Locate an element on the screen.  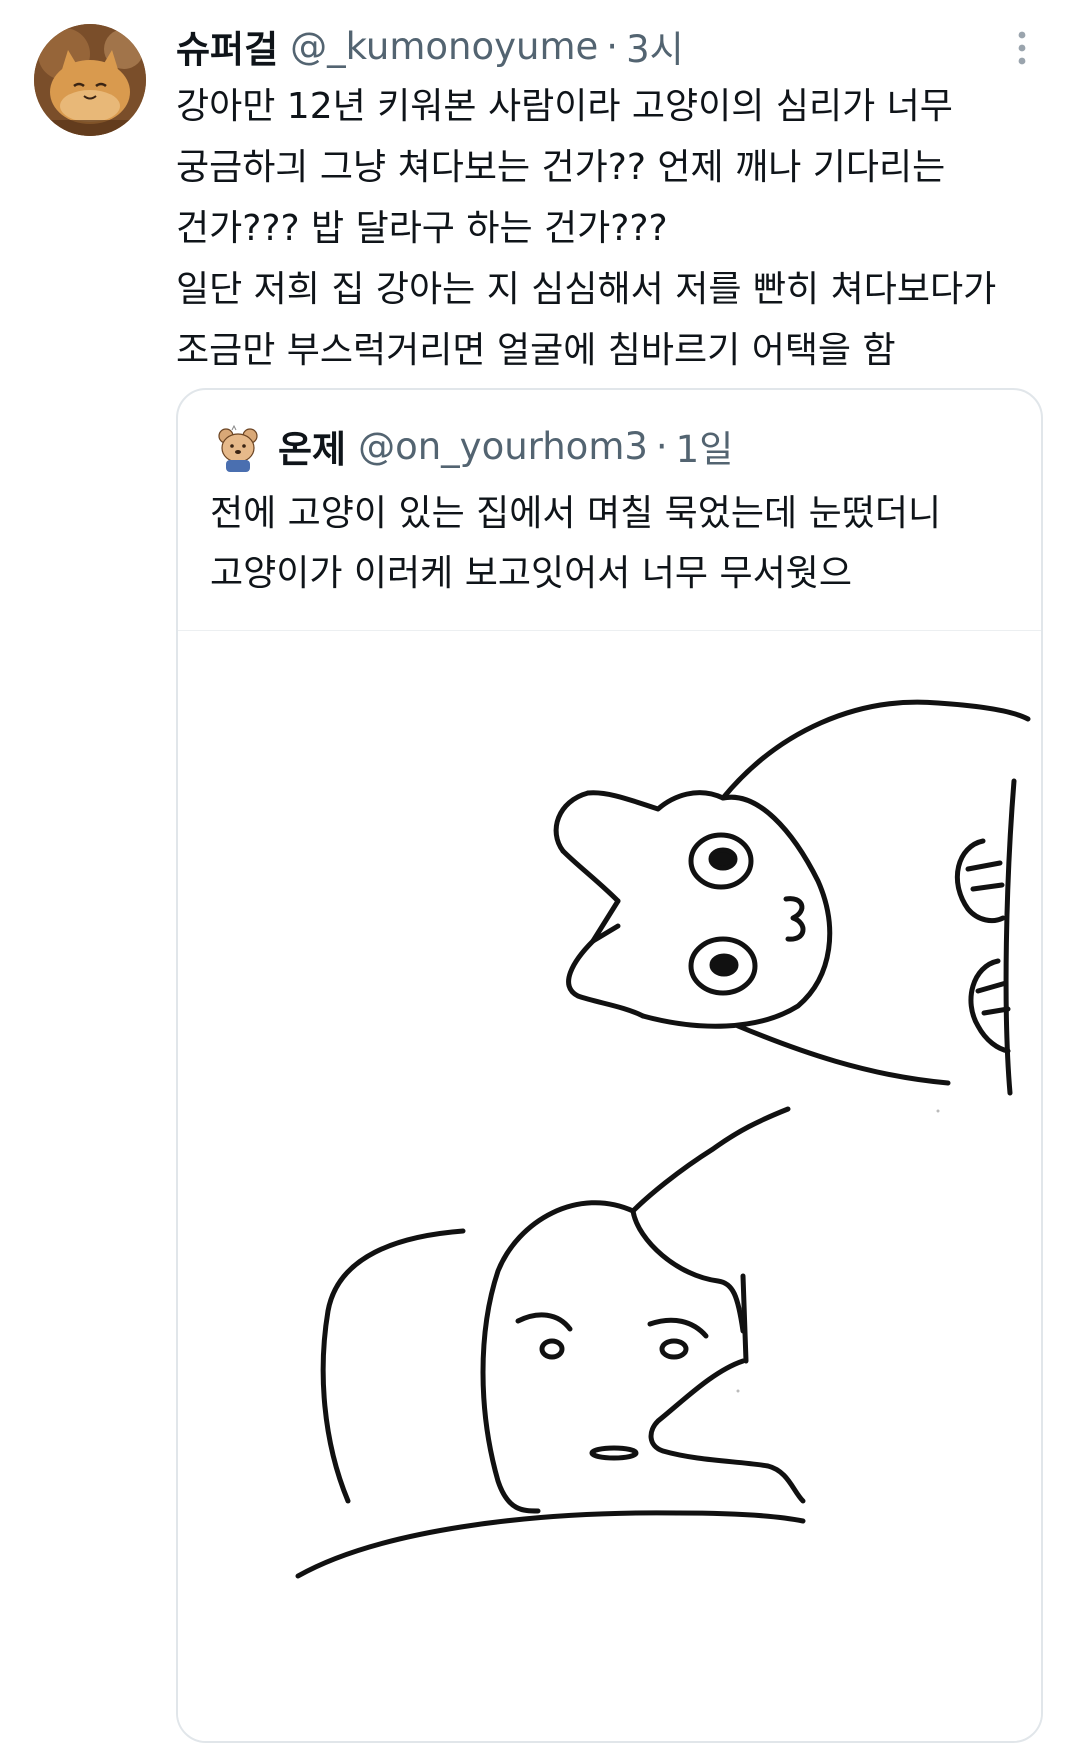
more-vertical-icon is located at coordinates (1022, 48).